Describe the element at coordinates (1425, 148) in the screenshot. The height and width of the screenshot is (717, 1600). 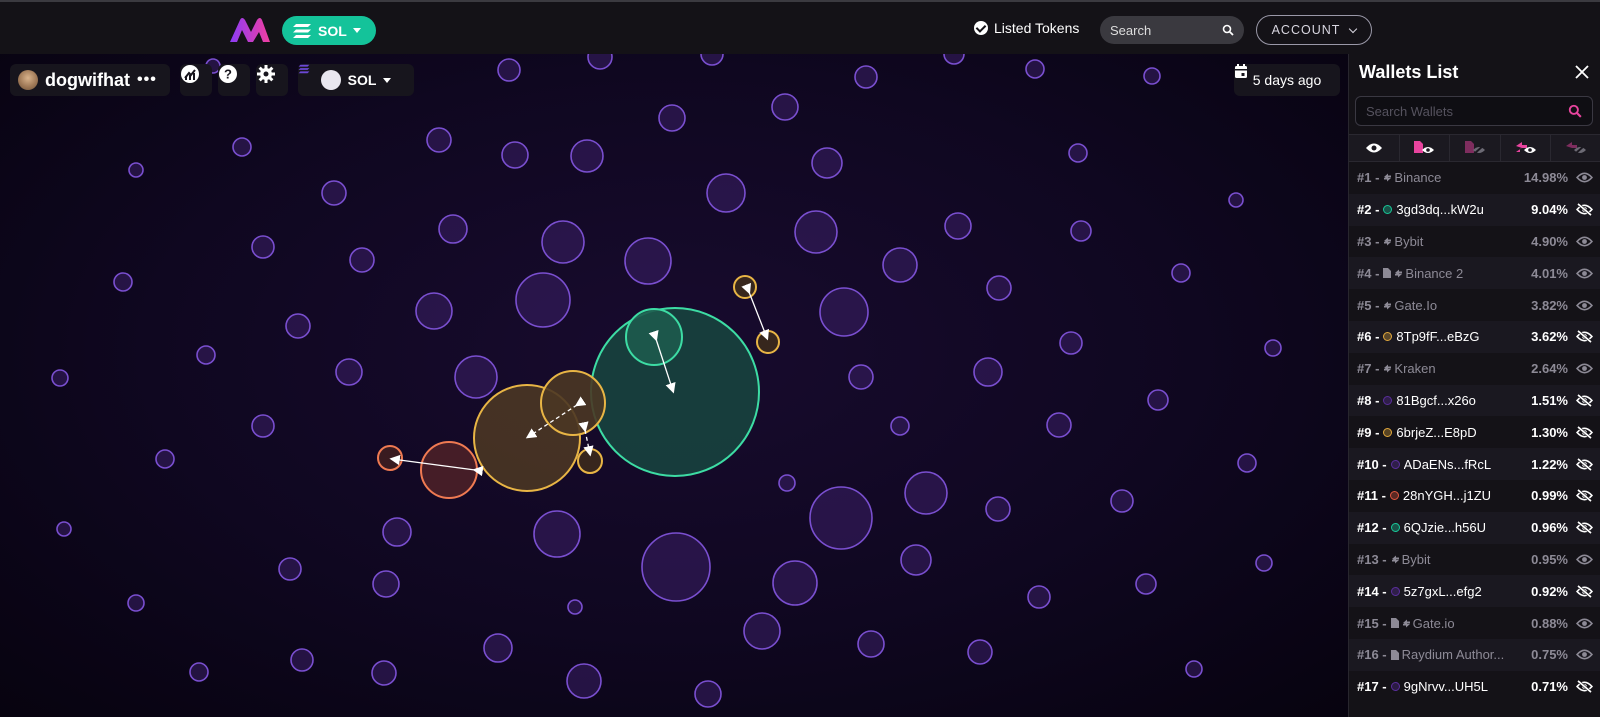
I see `filter-contracts-visible` at that location.